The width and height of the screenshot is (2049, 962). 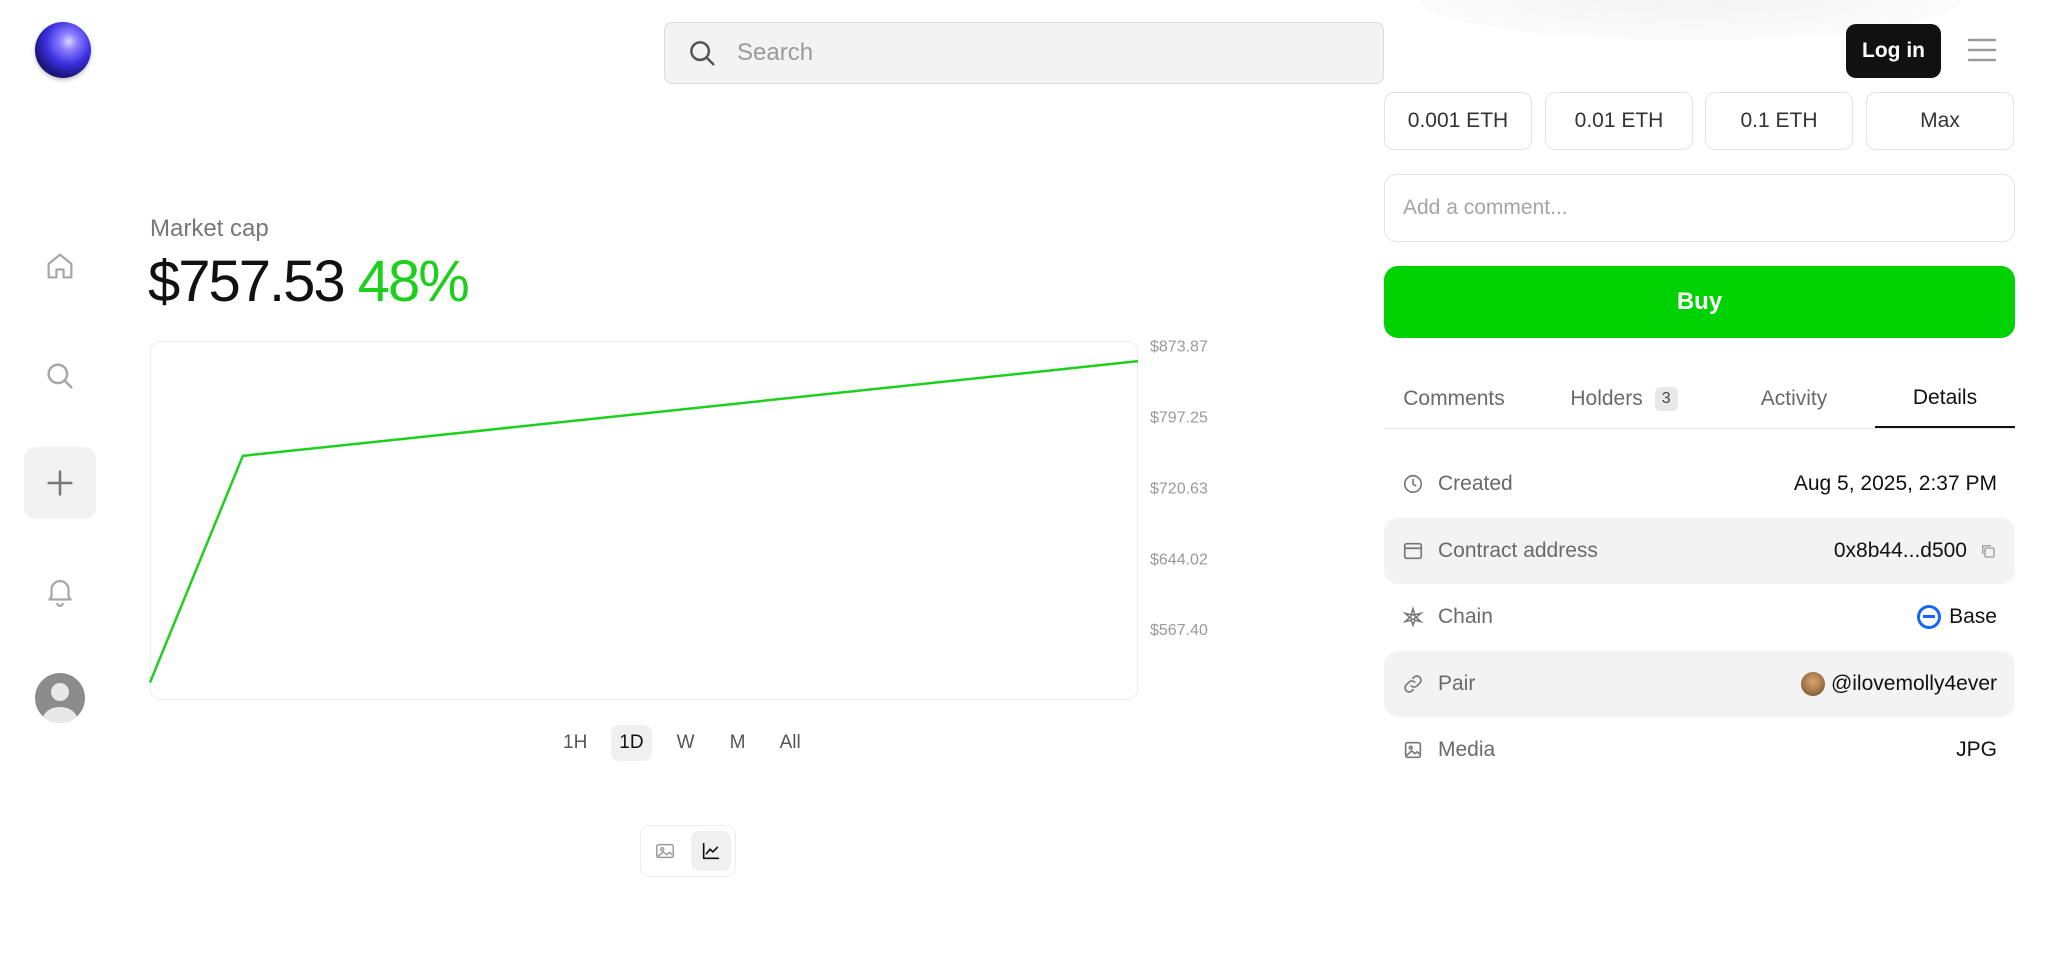 I want to click on copy-icon, so click(x=1988, y=551).